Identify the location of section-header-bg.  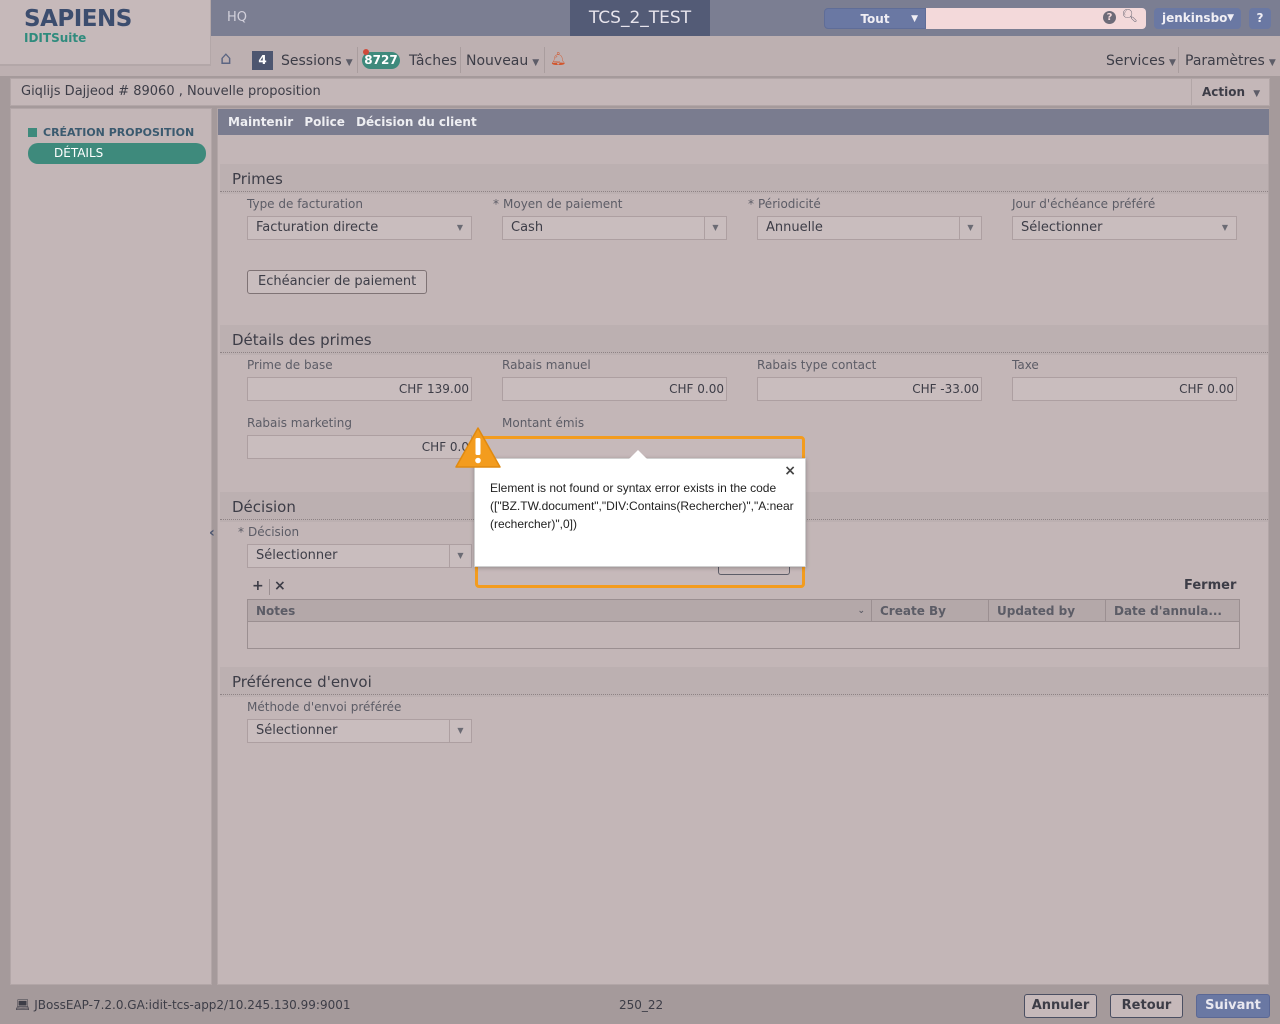
(744, 179).